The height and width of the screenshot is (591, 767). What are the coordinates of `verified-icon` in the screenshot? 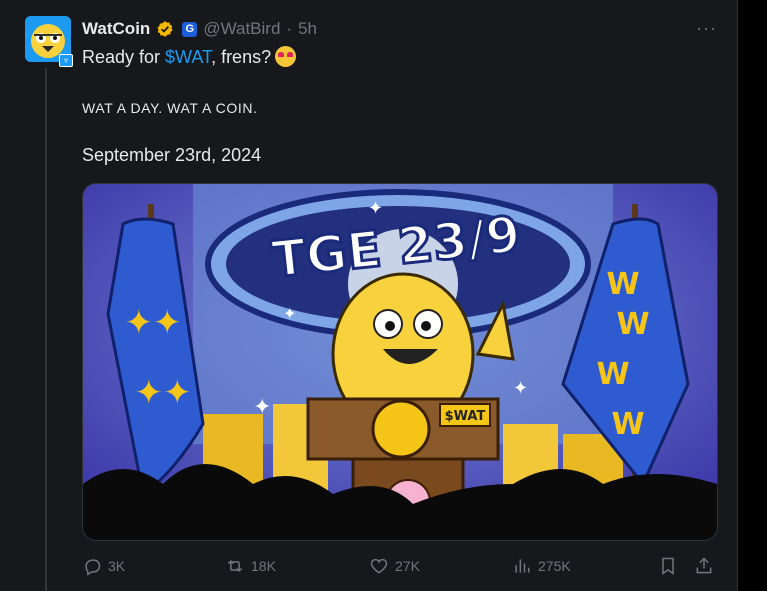 It's located at (165, 29).